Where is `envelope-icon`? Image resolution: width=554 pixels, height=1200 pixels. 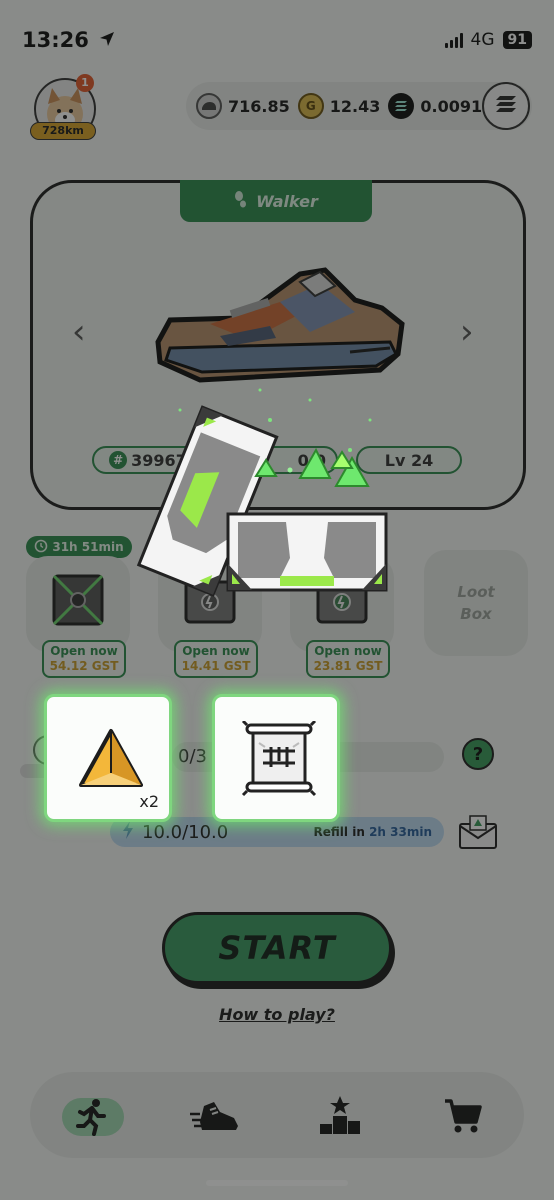
envelope-icon is located at coordinates (478, 834).